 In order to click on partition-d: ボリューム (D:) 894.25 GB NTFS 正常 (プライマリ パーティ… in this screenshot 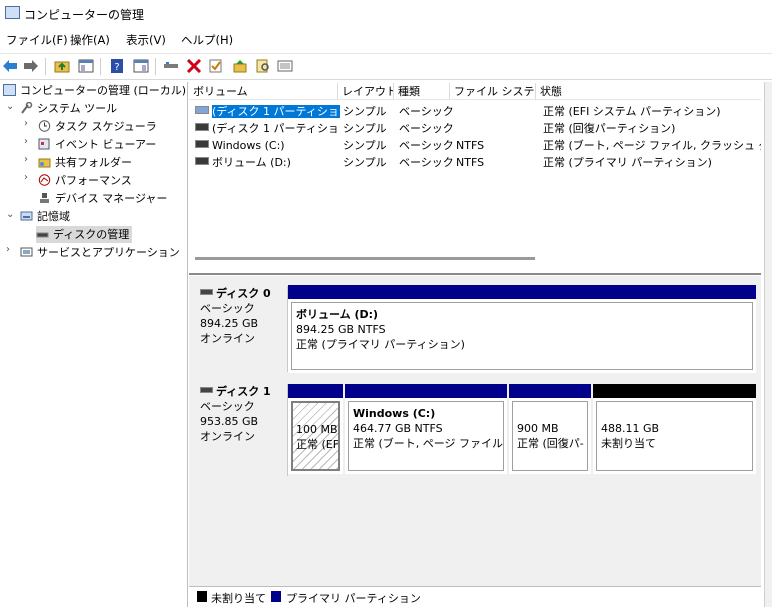, I will do `click(522, 329)`.